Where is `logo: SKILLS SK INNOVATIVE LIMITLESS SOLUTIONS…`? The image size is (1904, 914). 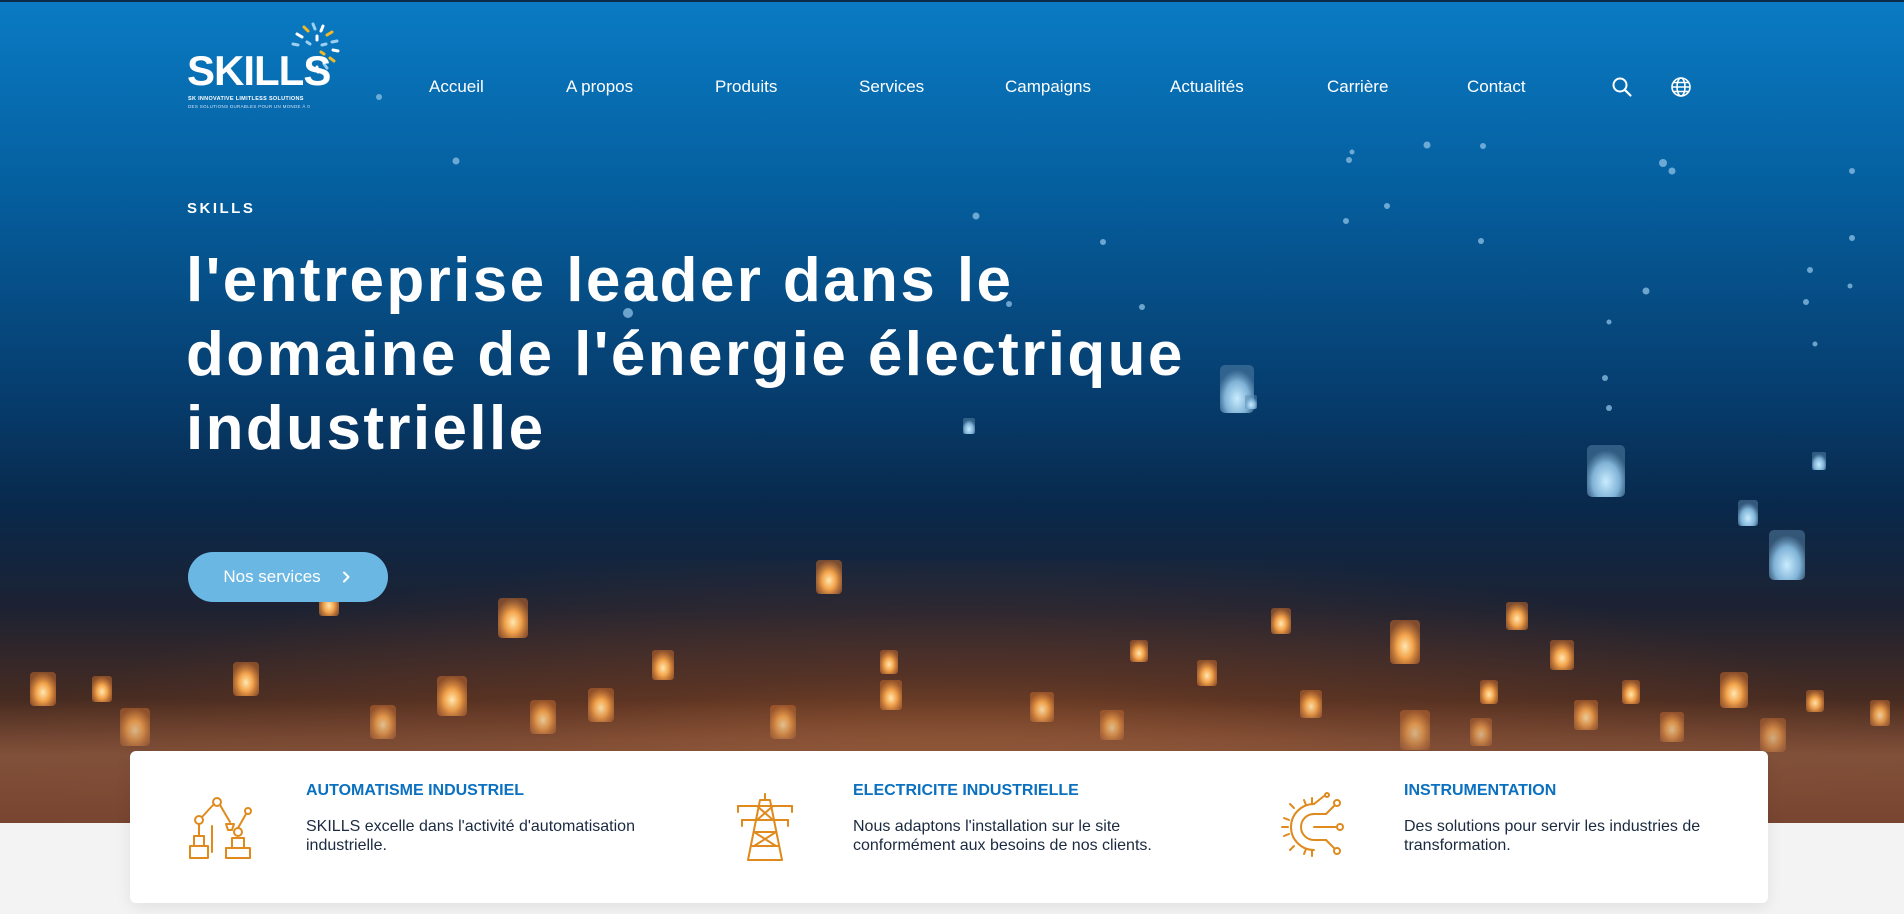 logo: SKILLS SK INNOVATIVE LIMITLESS SOLUTIONS… is located at coordinates (267, 66).